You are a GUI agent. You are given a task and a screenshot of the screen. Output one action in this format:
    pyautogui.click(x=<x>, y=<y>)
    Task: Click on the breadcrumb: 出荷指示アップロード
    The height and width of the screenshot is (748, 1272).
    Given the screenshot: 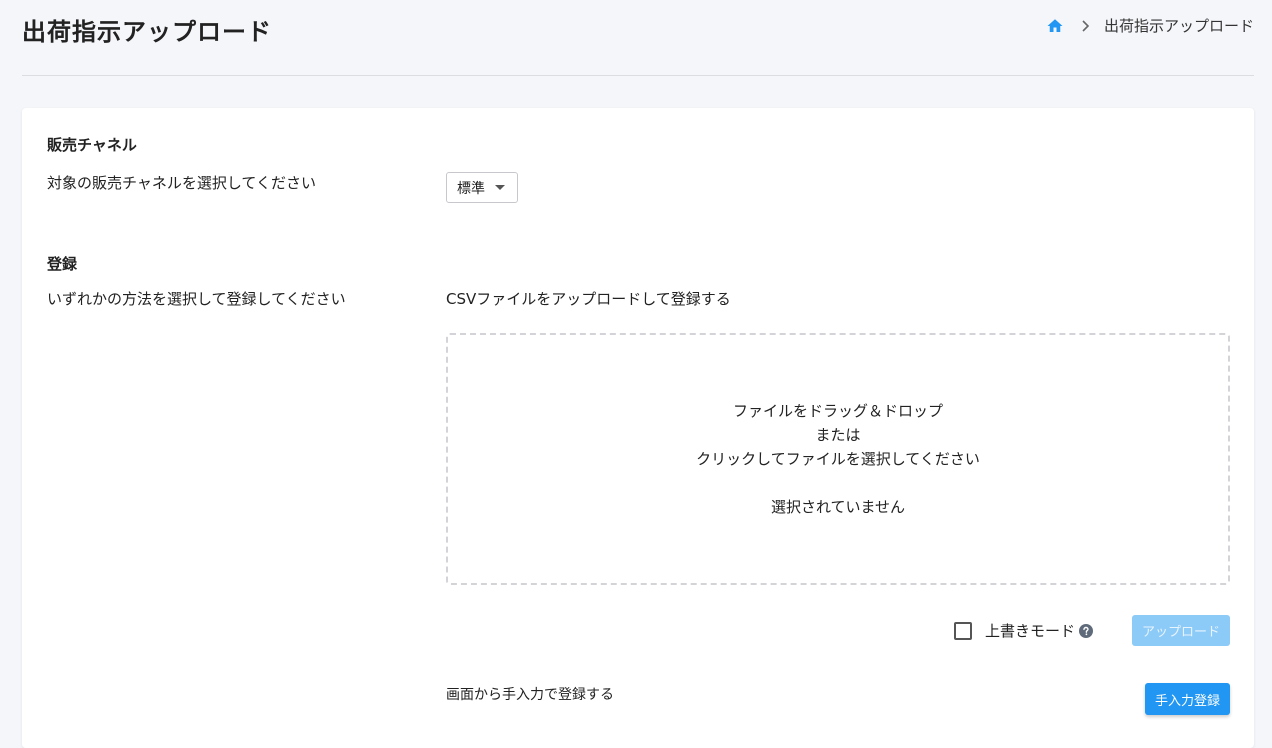 What is the action you would take?
    pyautogui.click(x=1150, y=25)
    